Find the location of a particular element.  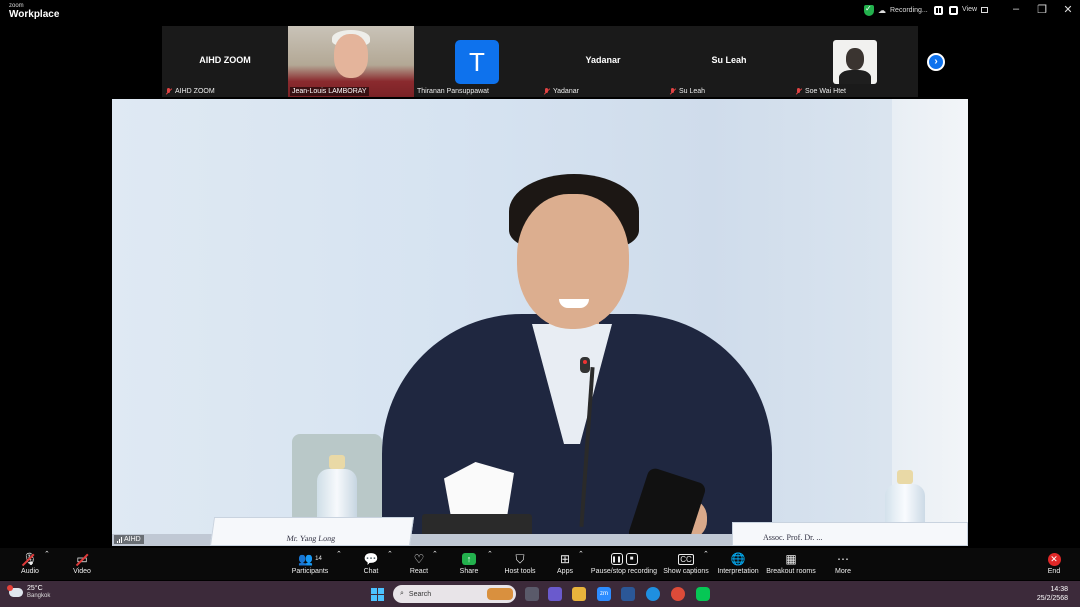

more-button: ⋯ More is located at coordinates (843, 562).